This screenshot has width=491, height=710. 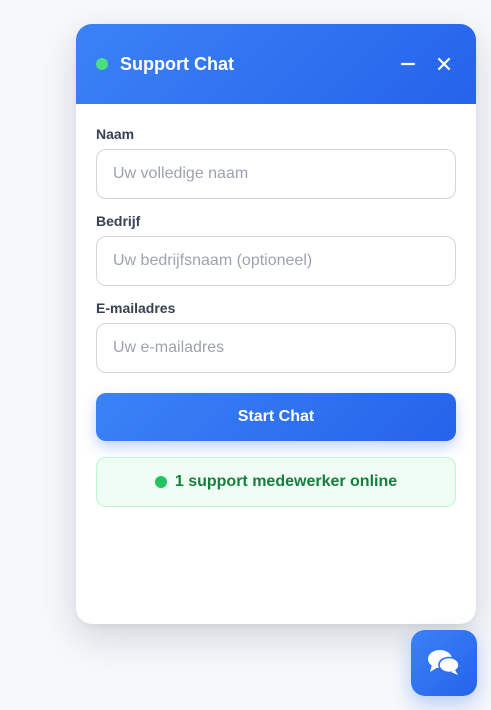 What do you see at coordinates (276, 348) in the screenshot?
I see `email-input` at bounding box center [276, 348].